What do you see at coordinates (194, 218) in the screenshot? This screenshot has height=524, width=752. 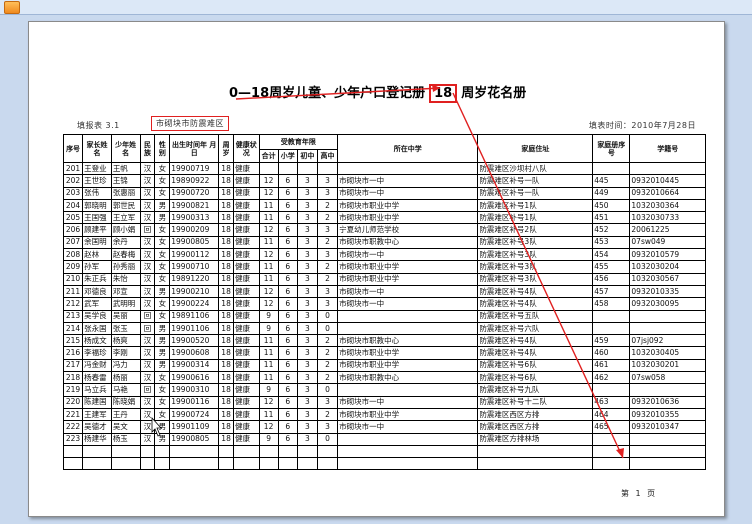 I see `table-cell: 19900313` at bounding box center [194, 218].